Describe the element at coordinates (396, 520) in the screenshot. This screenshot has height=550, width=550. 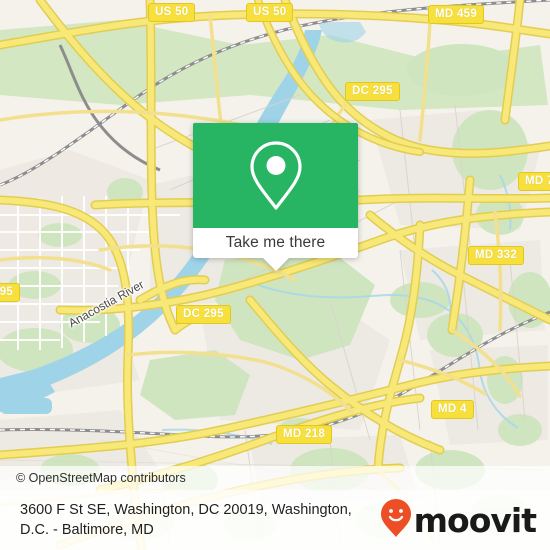
I see `moovit-smiley-pin-icon` at that location.